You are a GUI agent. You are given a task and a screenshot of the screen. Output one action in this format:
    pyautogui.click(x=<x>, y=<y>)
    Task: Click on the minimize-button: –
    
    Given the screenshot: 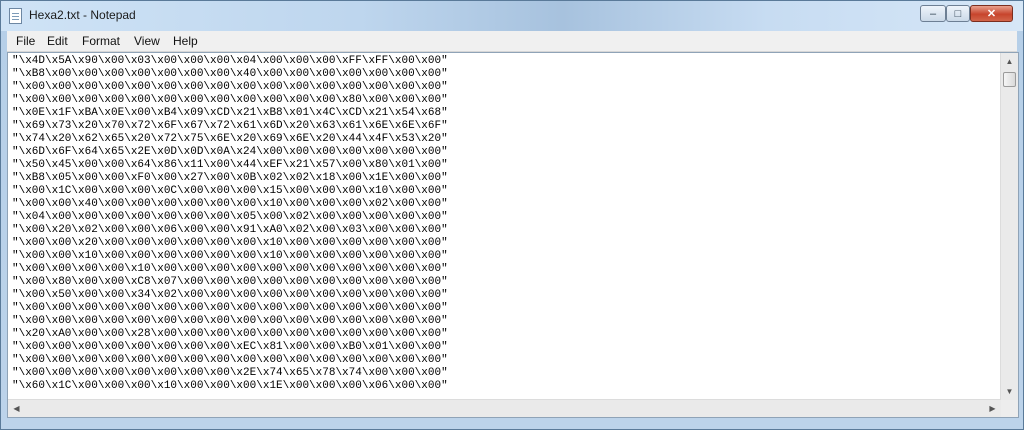 What is the action you would take?
    pyautogui.click(x=933, y=13)
    